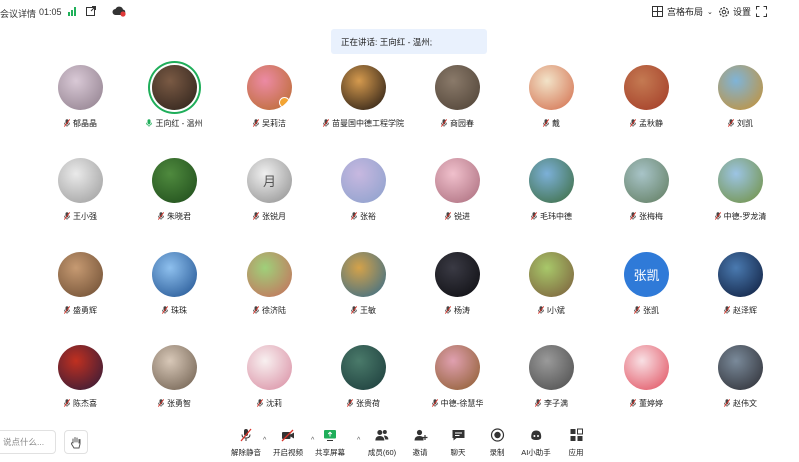 The width and height of the screenshot is (799, 462). What do you see at coordinates (382, 452) in the screenshot?
I see `toolbar-label: 成员(60)` at bounding box center [382, 452].